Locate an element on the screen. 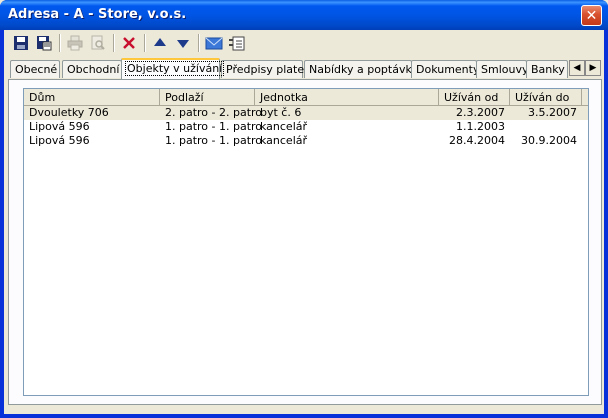 The image size is (608, 418). arrow-left-icon: ◀ is located at coordinates (577, 68).